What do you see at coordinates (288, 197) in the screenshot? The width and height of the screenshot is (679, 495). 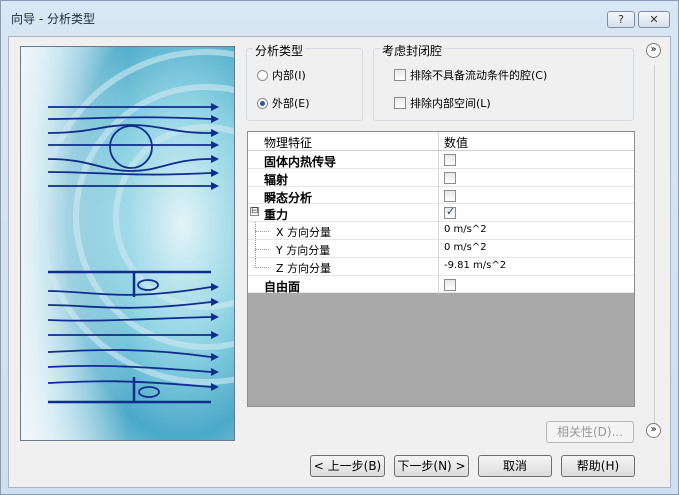 I see `feature-name: 瞬态分析` at bounding box center [288, 197].